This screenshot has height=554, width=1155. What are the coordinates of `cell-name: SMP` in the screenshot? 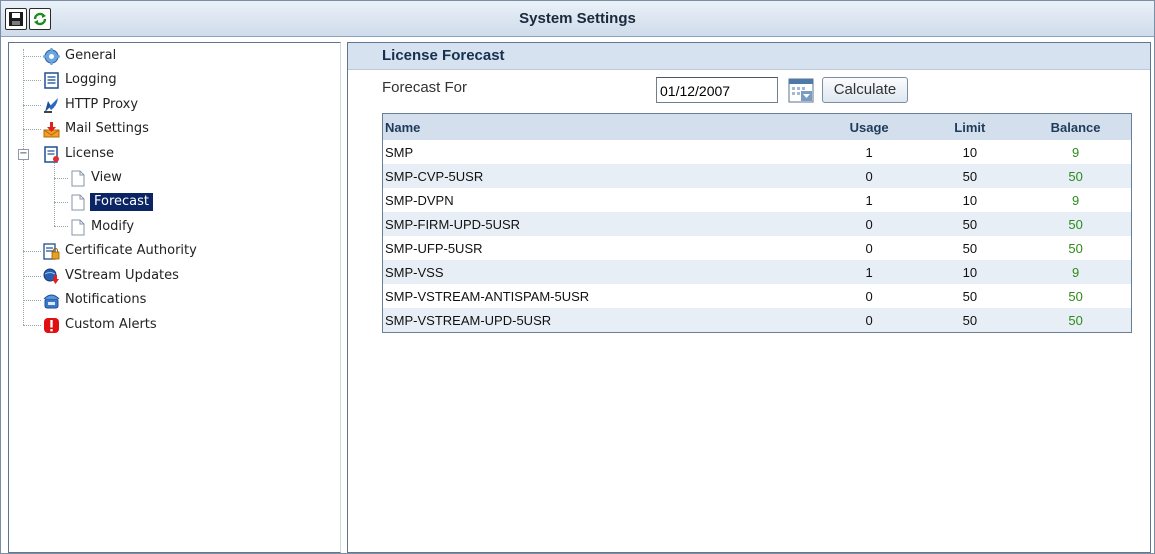 It's located at (399, 152).